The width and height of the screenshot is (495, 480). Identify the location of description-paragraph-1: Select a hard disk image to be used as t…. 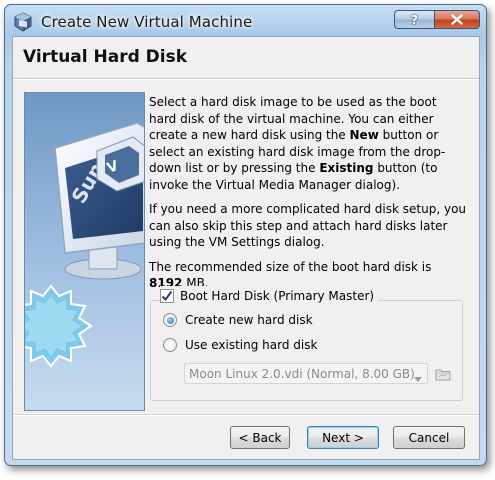
(308, 143).